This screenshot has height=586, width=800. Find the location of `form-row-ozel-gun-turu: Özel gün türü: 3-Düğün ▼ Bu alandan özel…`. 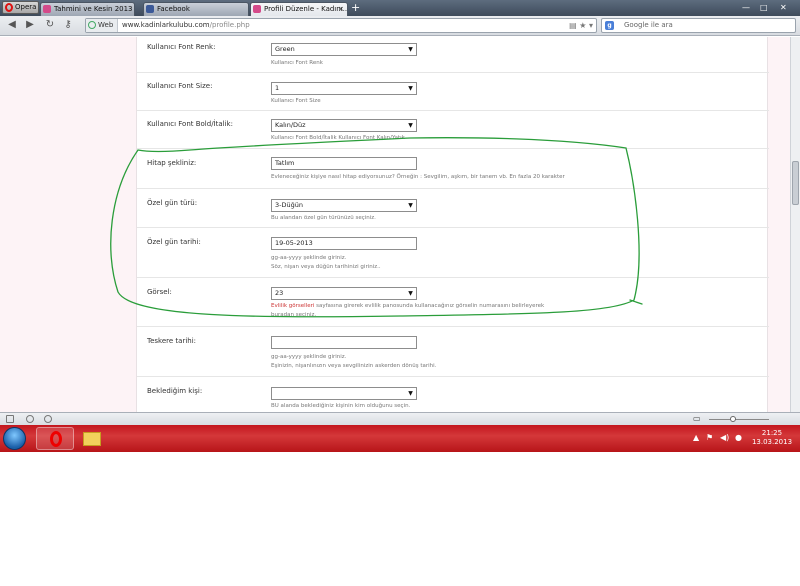

form-row-ozel-gun-turu: Özel gün türü: 3-Düğün ▼ Bu alandan özel… is located at coordinates (453, 208).